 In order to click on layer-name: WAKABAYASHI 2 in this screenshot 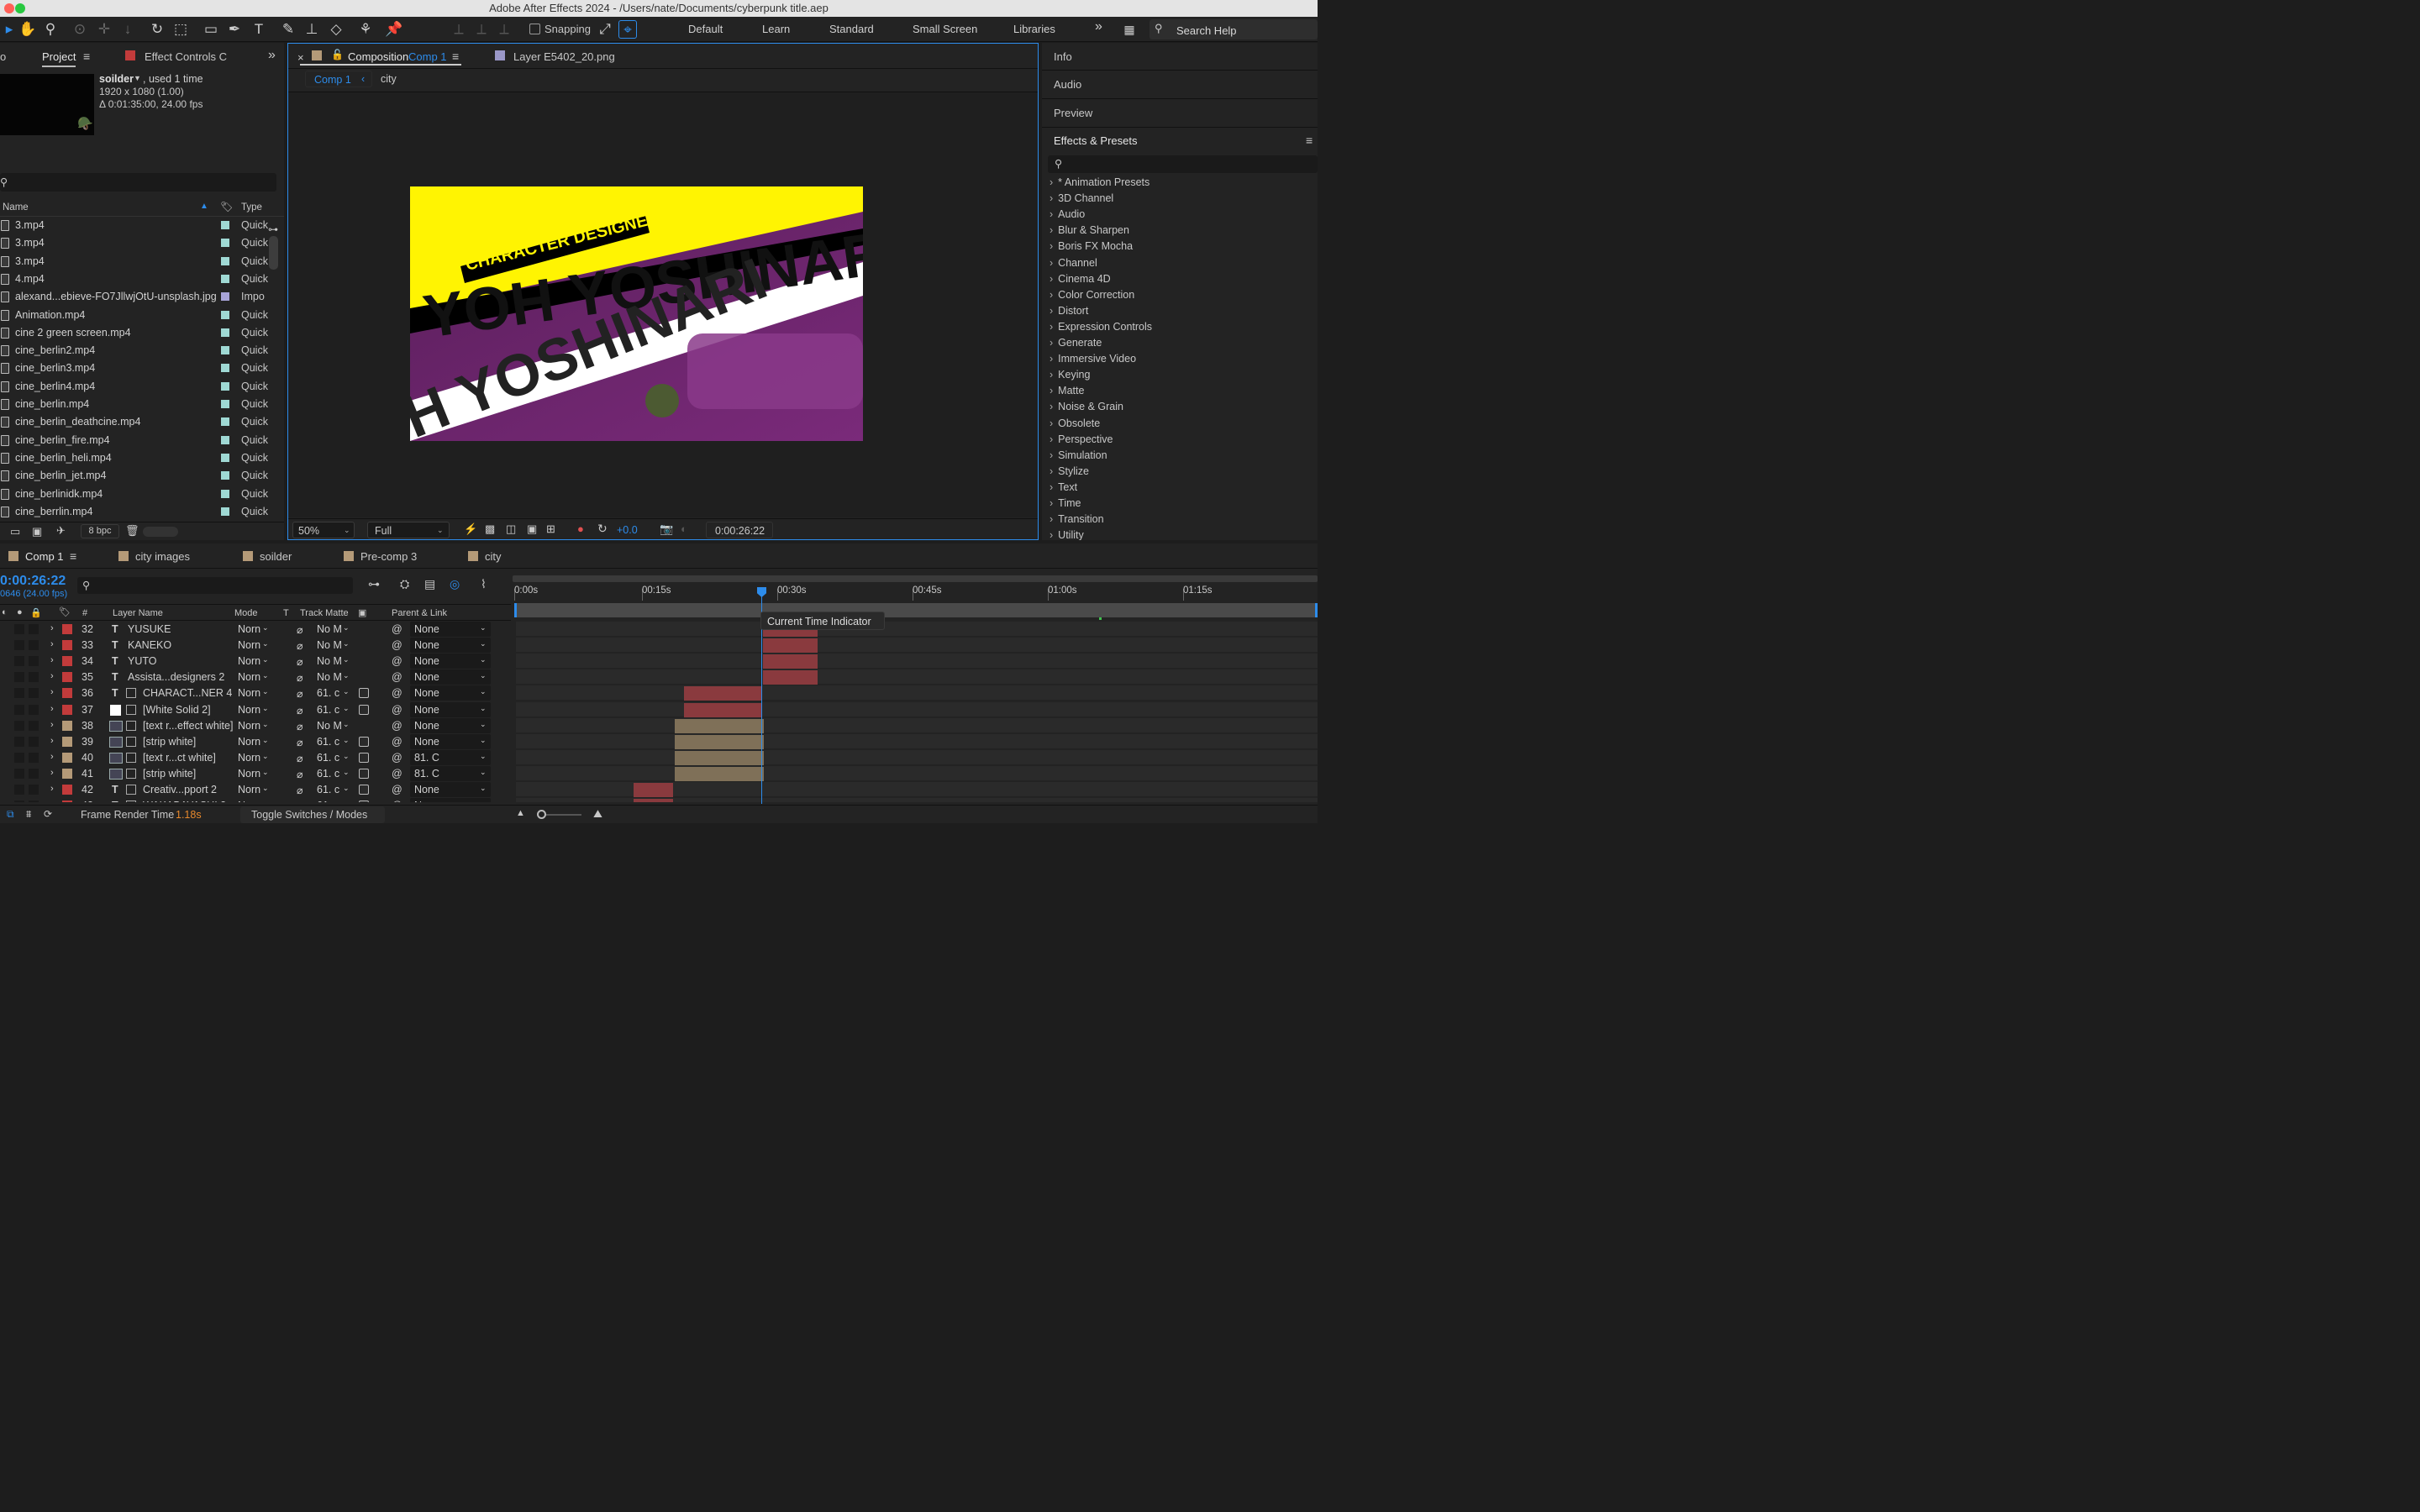, I will do `click(184, 801)`.